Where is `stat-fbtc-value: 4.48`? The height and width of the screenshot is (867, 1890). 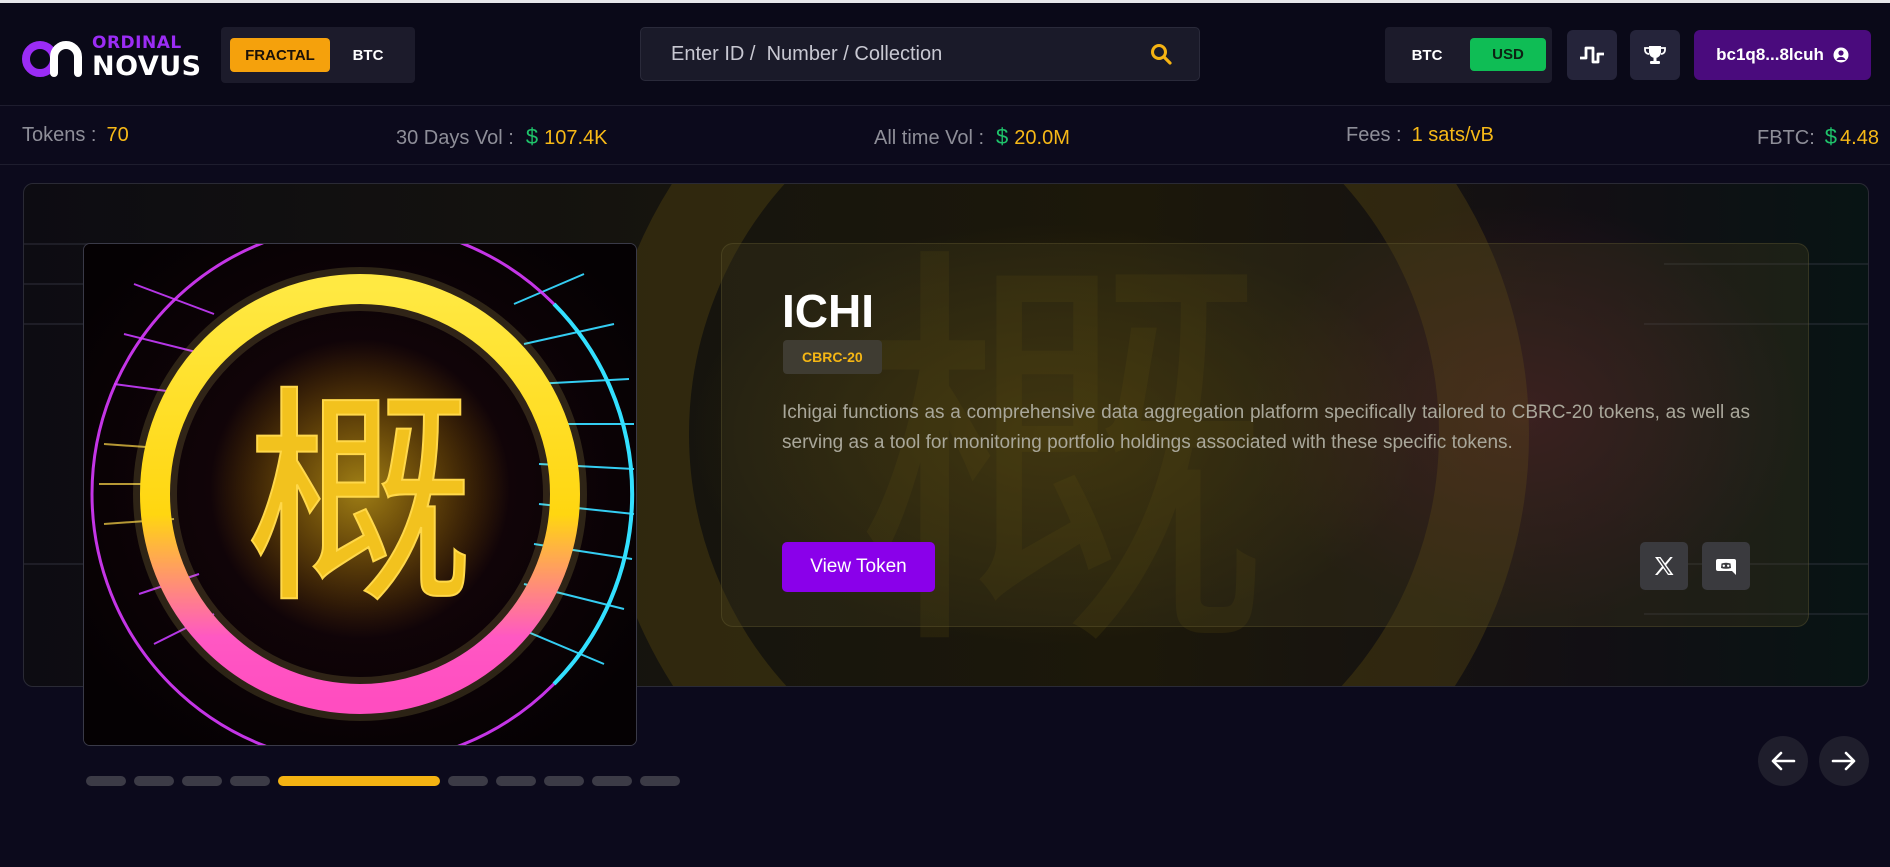
stat-fbtc-value: 4.48 is located at coordinates (1859, 138).